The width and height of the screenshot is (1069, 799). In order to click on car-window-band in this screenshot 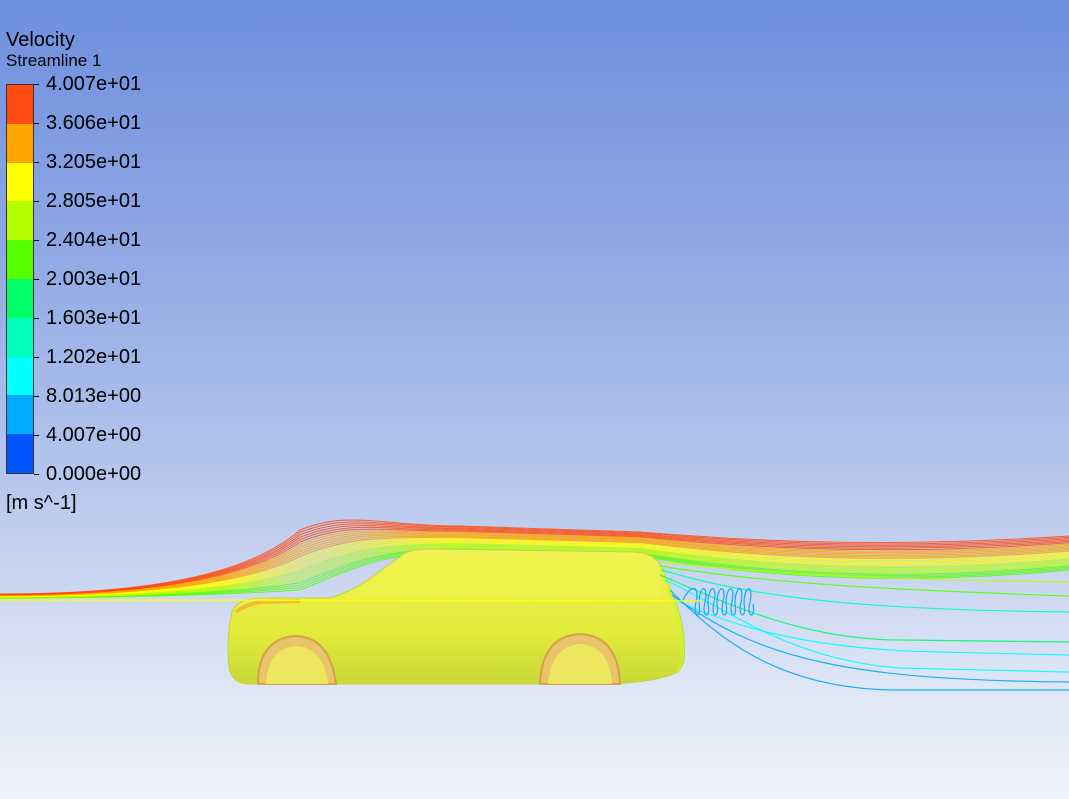, I will do `click(503, 576)`.